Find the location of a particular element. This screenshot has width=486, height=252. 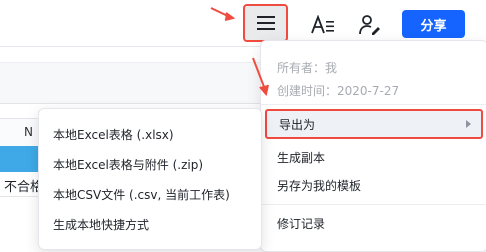

permission-settings-button is located at coordinates (370, 25).